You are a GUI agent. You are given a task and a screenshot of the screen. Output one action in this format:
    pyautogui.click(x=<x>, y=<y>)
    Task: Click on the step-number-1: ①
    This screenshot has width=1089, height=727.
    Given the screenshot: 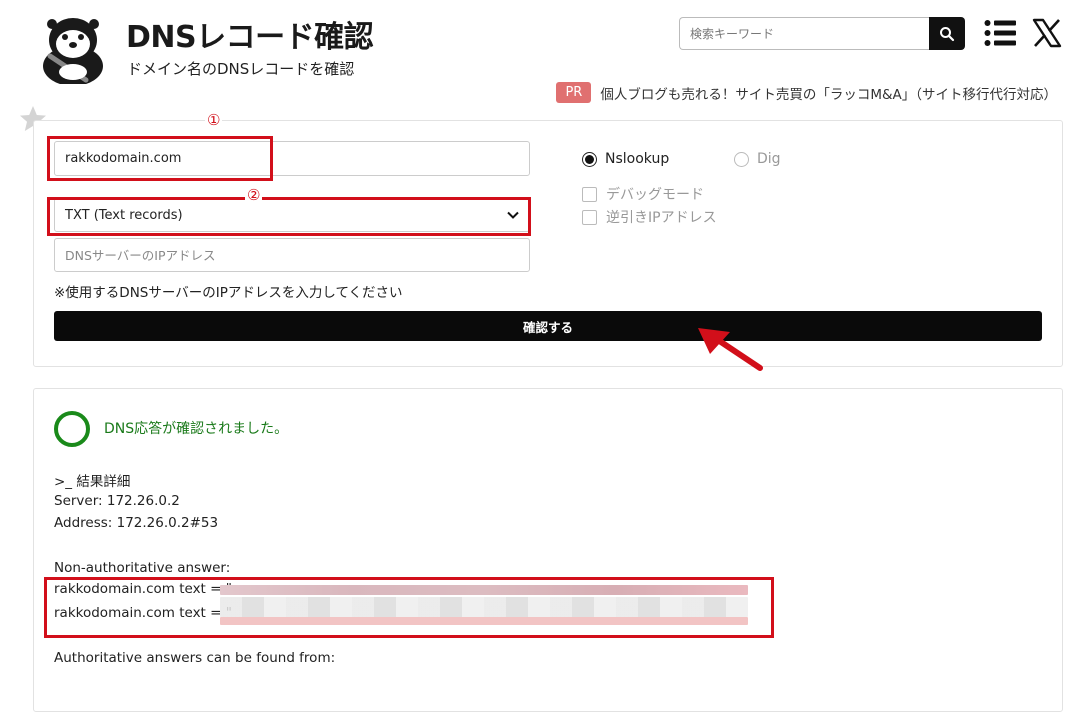 What is the action you would take?
    pyautogui.click(x=214, y=120)
    